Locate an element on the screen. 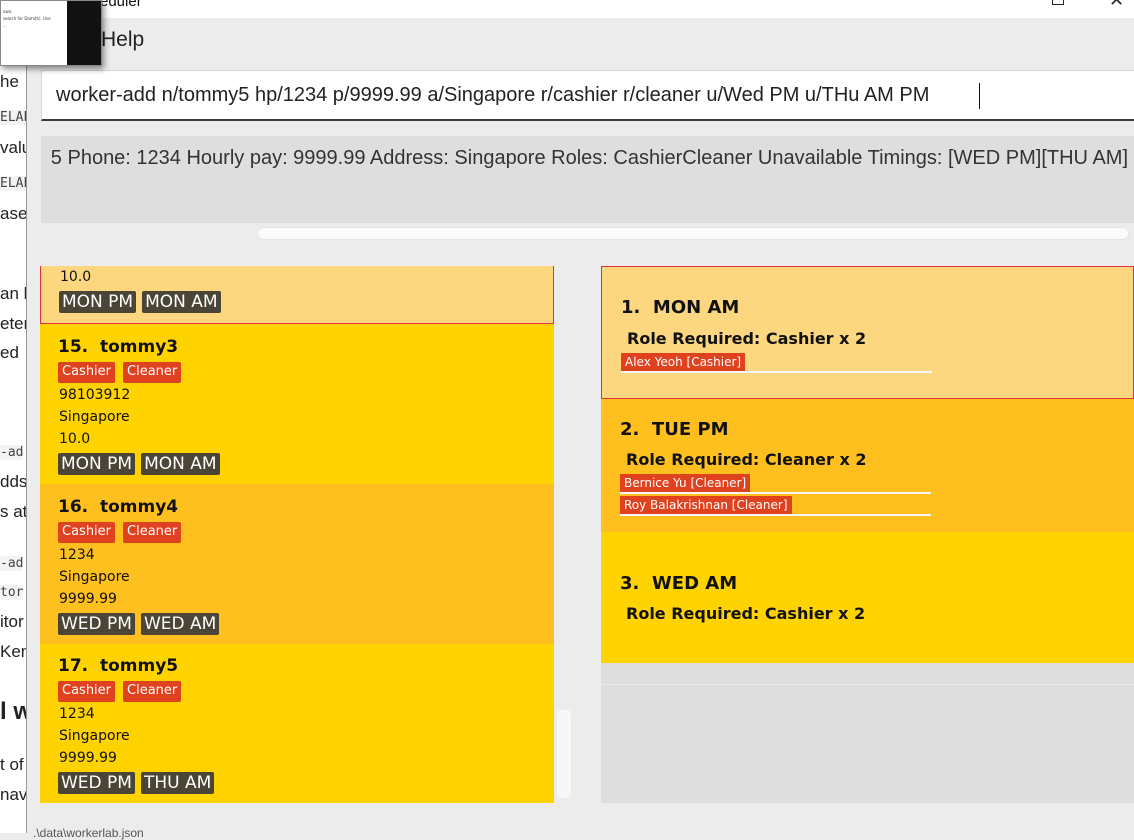 Image resolution: width=1134 pixels, height=840 pixels. window-title: eduler is located at coordinates (121, 5).